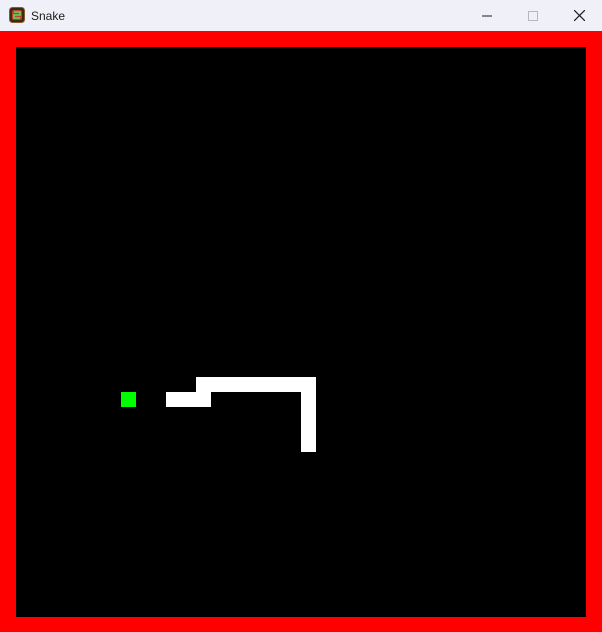 The width and height of the screenshot is (602, 632). Describe the element at coordinates (308, 444) in the screenshot. I see `snake-head` at that location.